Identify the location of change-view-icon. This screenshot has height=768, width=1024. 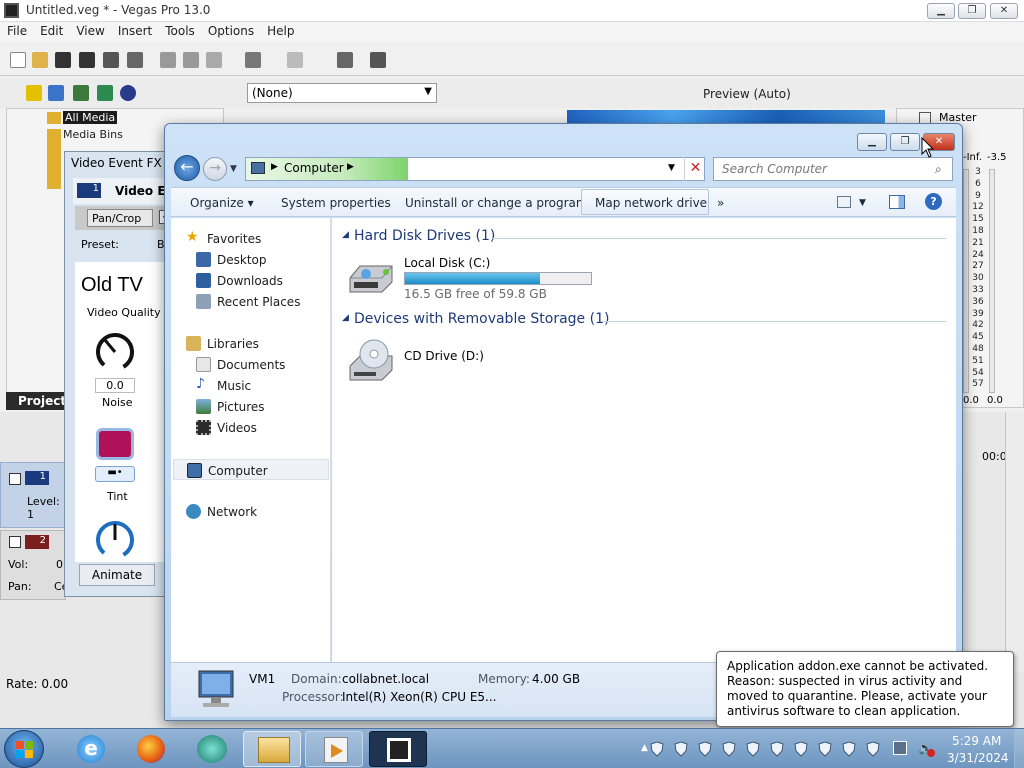
(844, 202).